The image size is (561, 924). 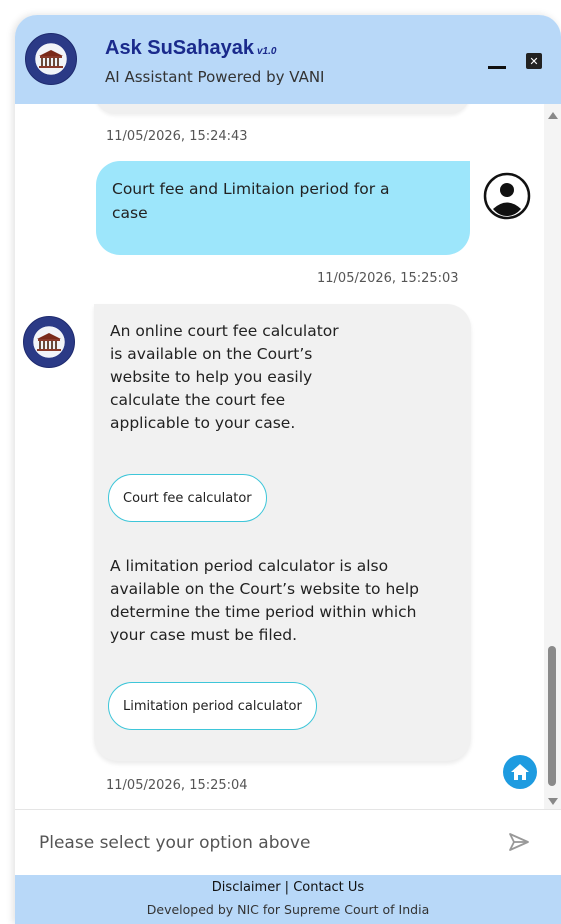 What do you see at coordinates (282, 109) in the screenshot?
I see `previous-bot-bubble` at bounding box center [282, 109].